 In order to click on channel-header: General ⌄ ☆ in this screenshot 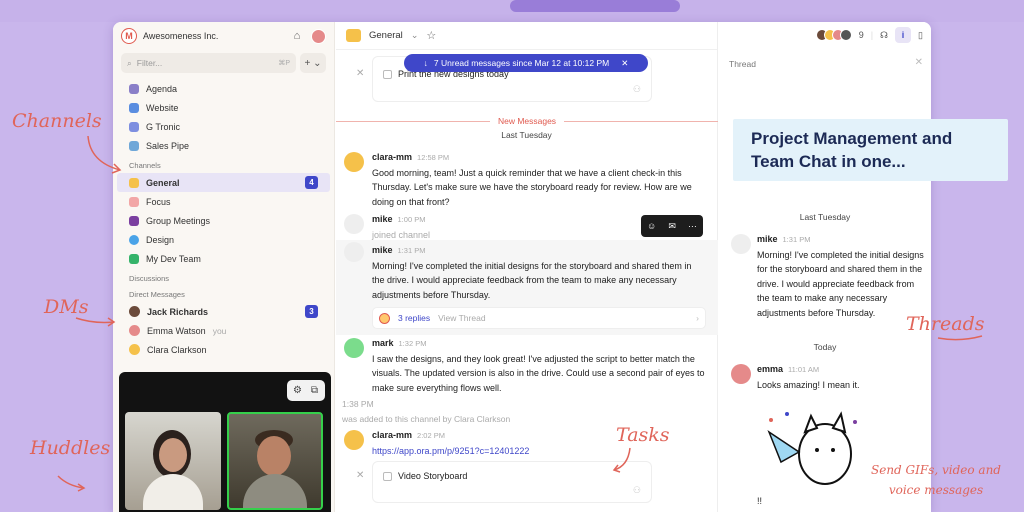, I will do `click(526, 36)`.